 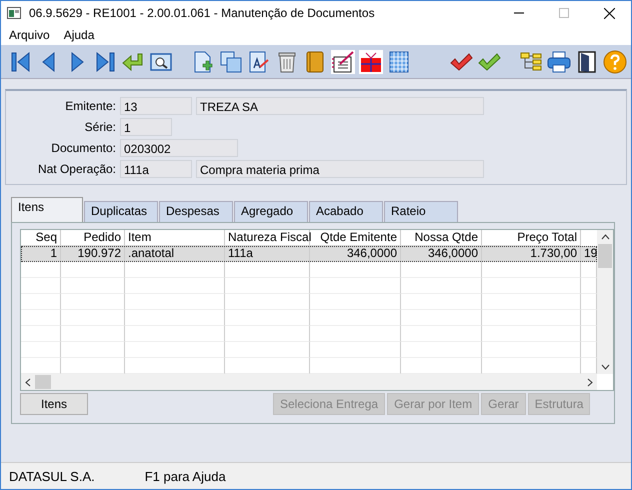 What do you see at coordinates (41, 254) in the screenshot?
I see `table-cell: 1` at bounding box center [41, 254].